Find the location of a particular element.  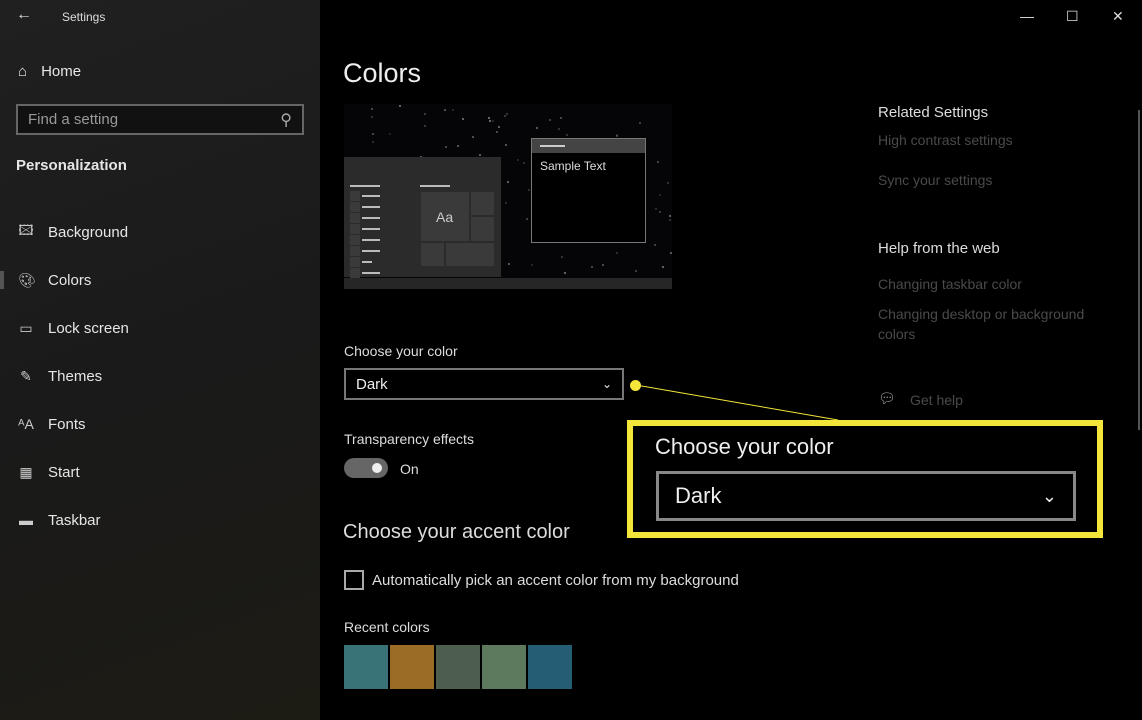

sample-text: Sample Text is located at coordinates (573, 166).